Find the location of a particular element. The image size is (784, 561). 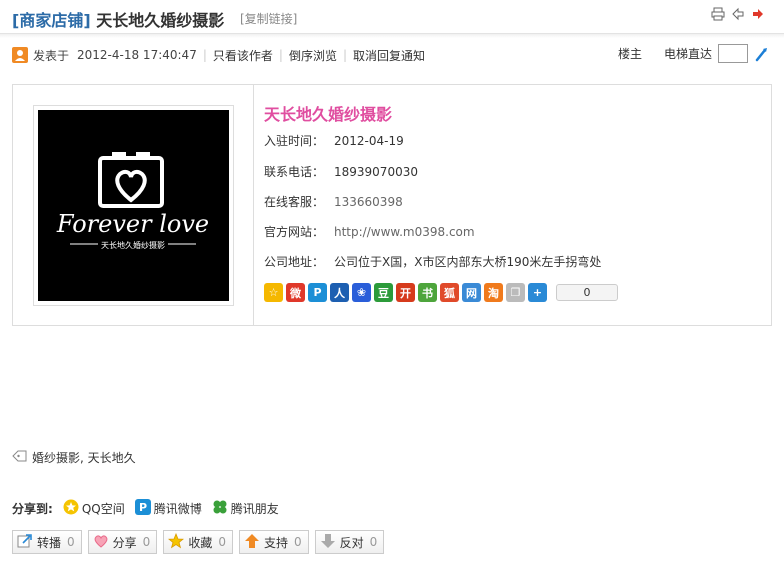

store-logo: Forever love 天长地久婚纱摄影 is located at coordinates (133, 205).